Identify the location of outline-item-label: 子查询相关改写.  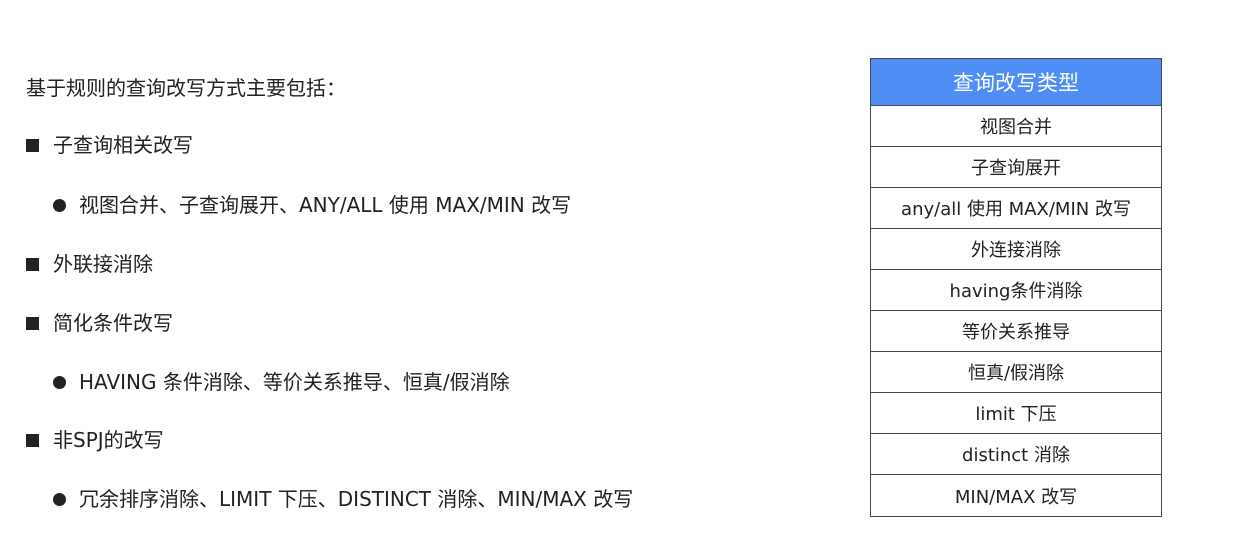
(123, 145).